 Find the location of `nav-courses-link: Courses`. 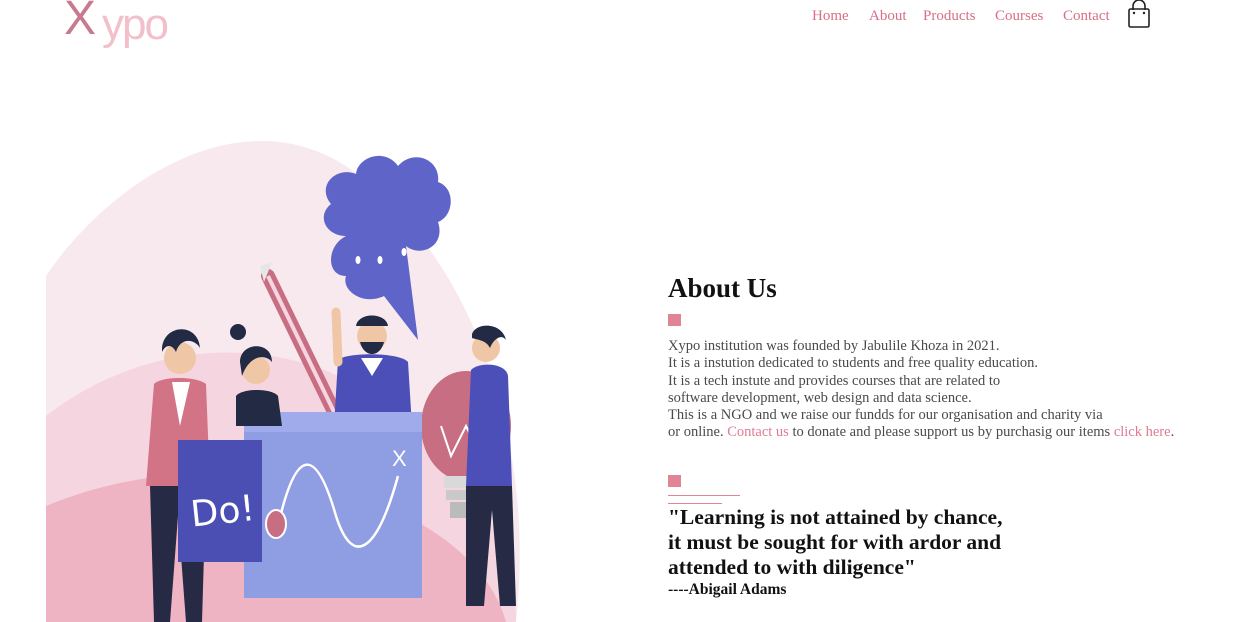

nav-courses-link: Courses is located at coordinates (1019, 16).